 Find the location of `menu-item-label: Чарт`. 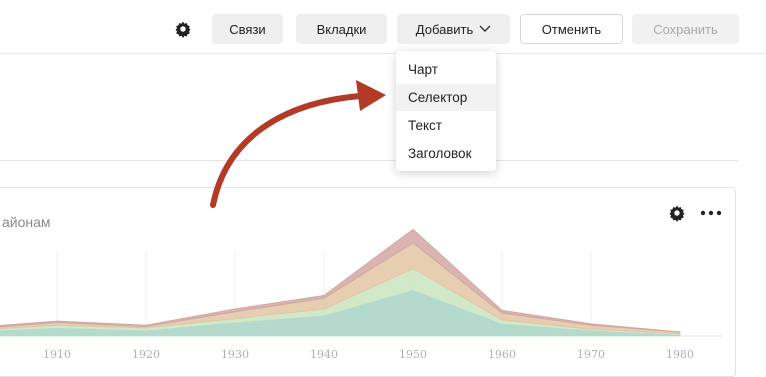

menu-item-label: Чарт is located at coordinates (423, 69).